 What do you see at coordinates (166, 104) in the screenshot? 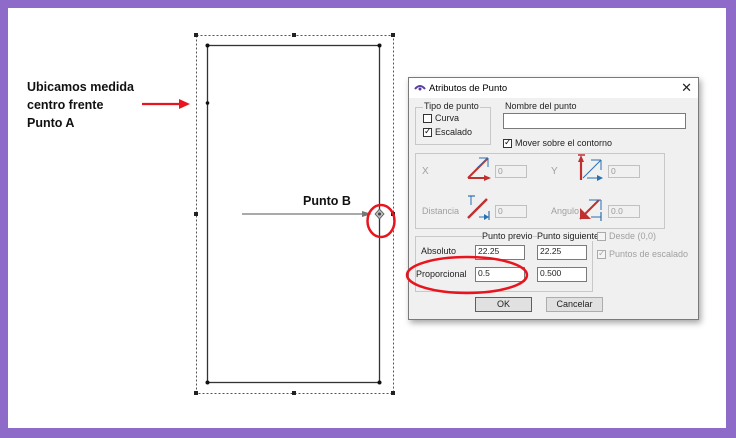
I see `red-arrow-icon` at bounding box center [166, 104].